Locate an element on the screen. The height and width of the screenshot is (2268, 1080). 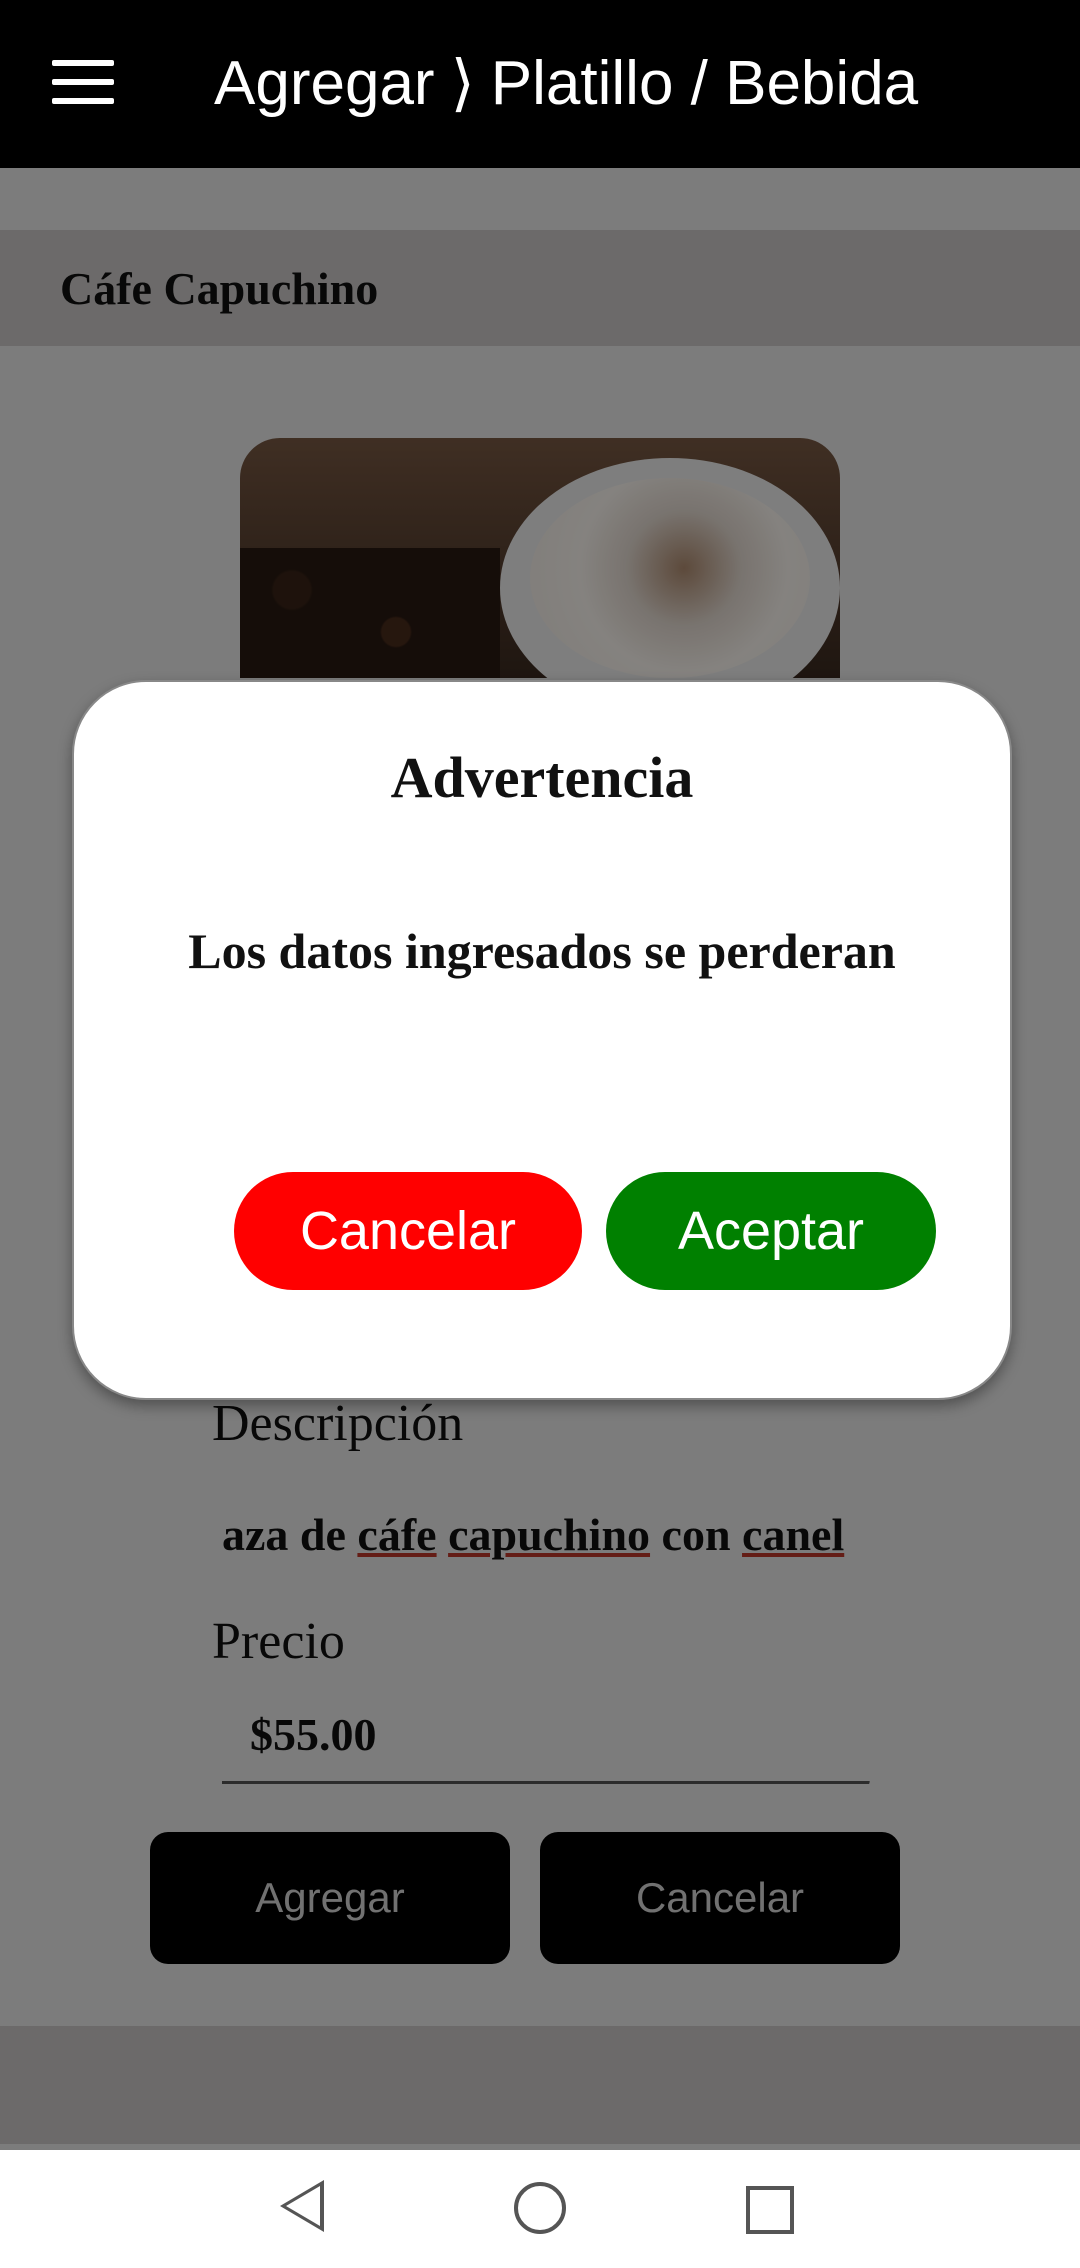
system-navigation-bar is located at coordinates (540, 2209).